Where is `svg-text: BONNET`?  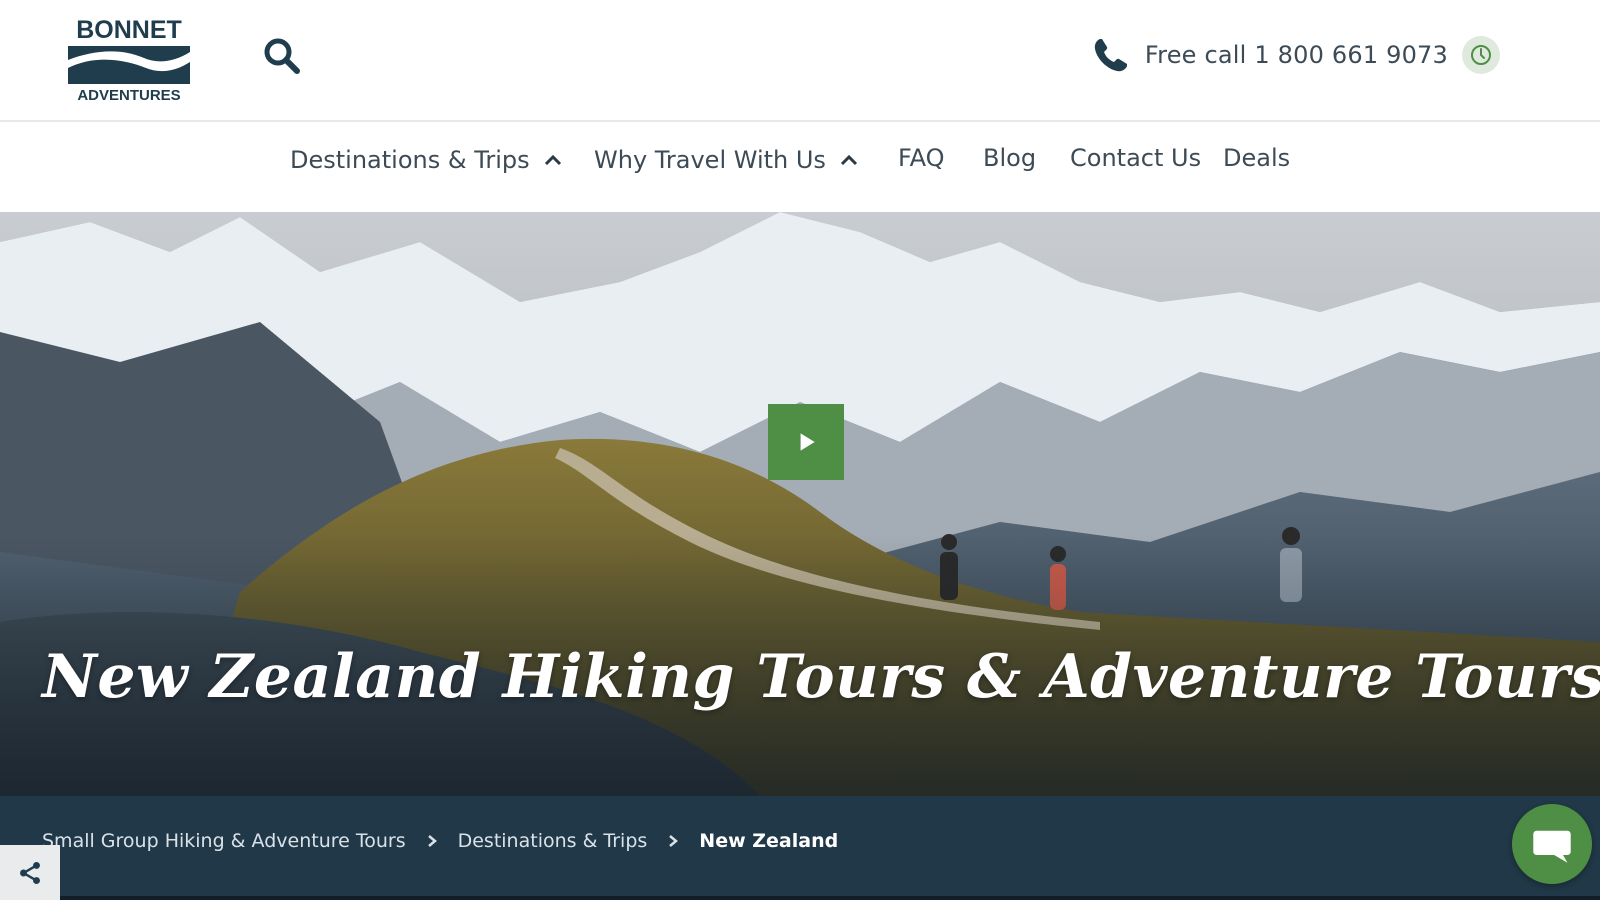 svg-text: BONNET is located at coordinates (129, 30).